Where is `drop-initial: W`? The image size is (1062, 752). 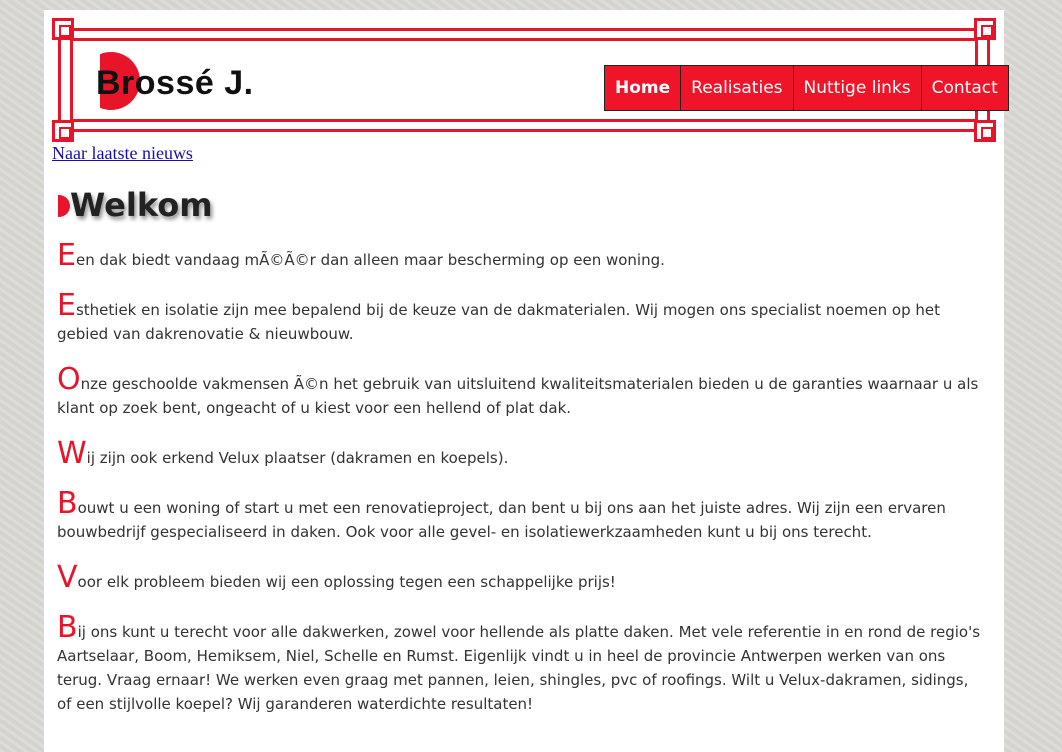 drop-initial: W is located at coordinates (72, 453).